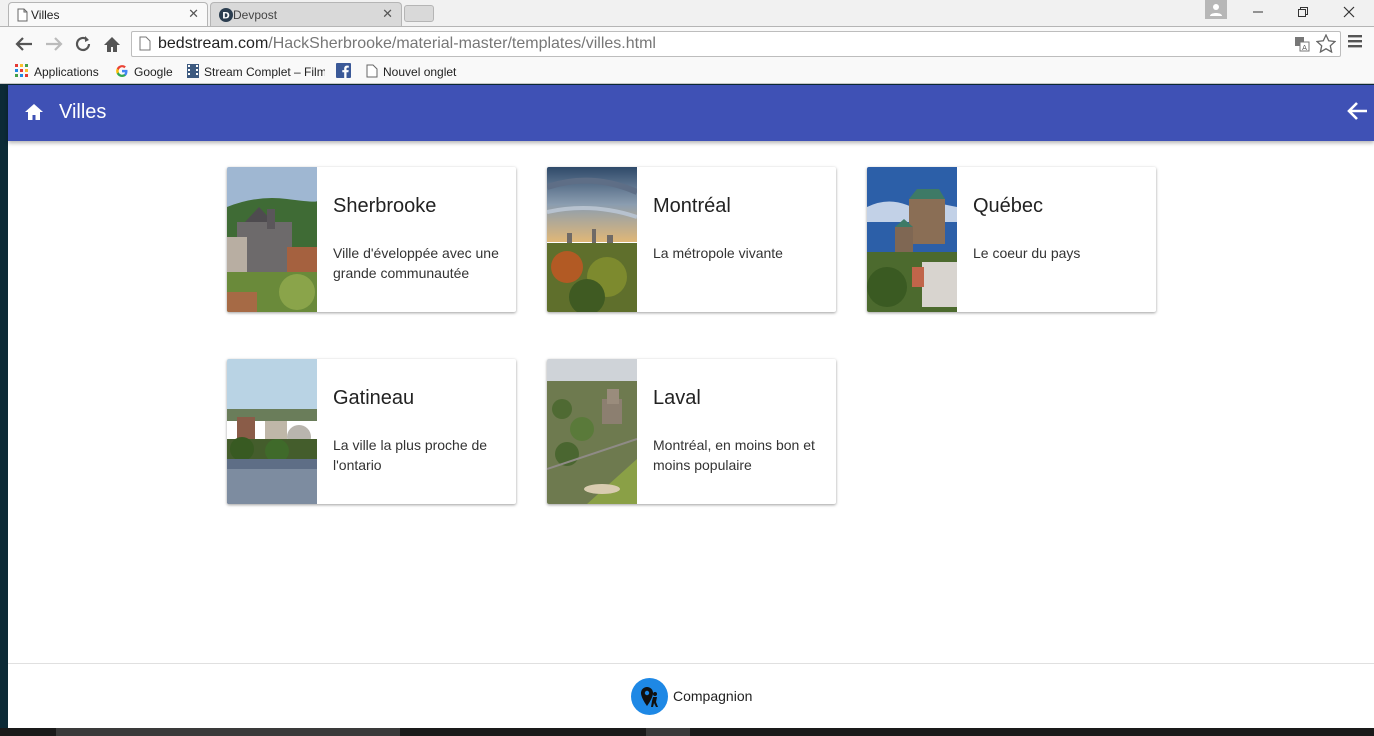 The image size is (1374, 736). I want to click on svg-text: A, so click(1304, 48).